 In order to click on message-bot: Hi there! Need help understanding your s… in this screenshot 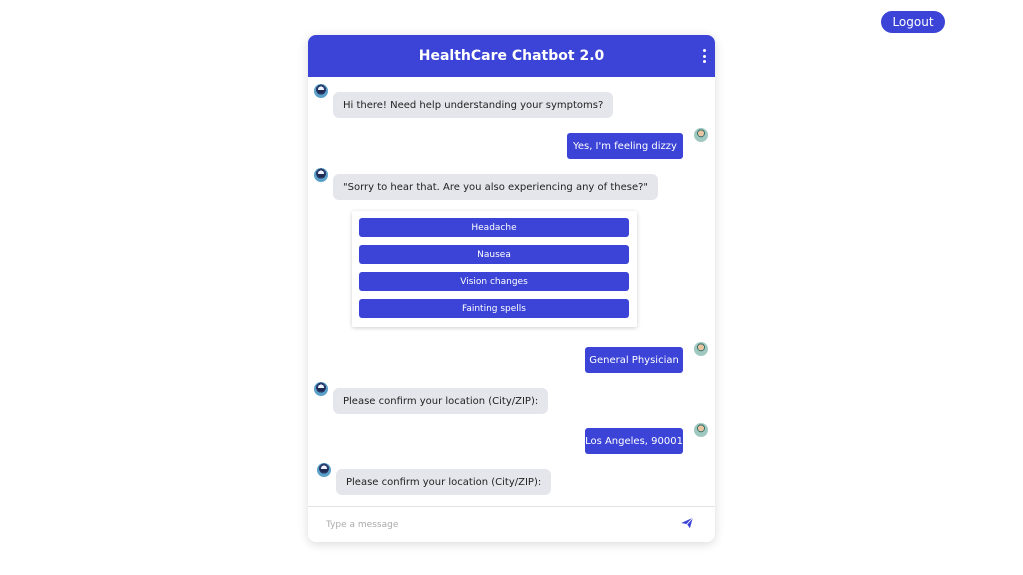, I will do `click(473, 105)`.